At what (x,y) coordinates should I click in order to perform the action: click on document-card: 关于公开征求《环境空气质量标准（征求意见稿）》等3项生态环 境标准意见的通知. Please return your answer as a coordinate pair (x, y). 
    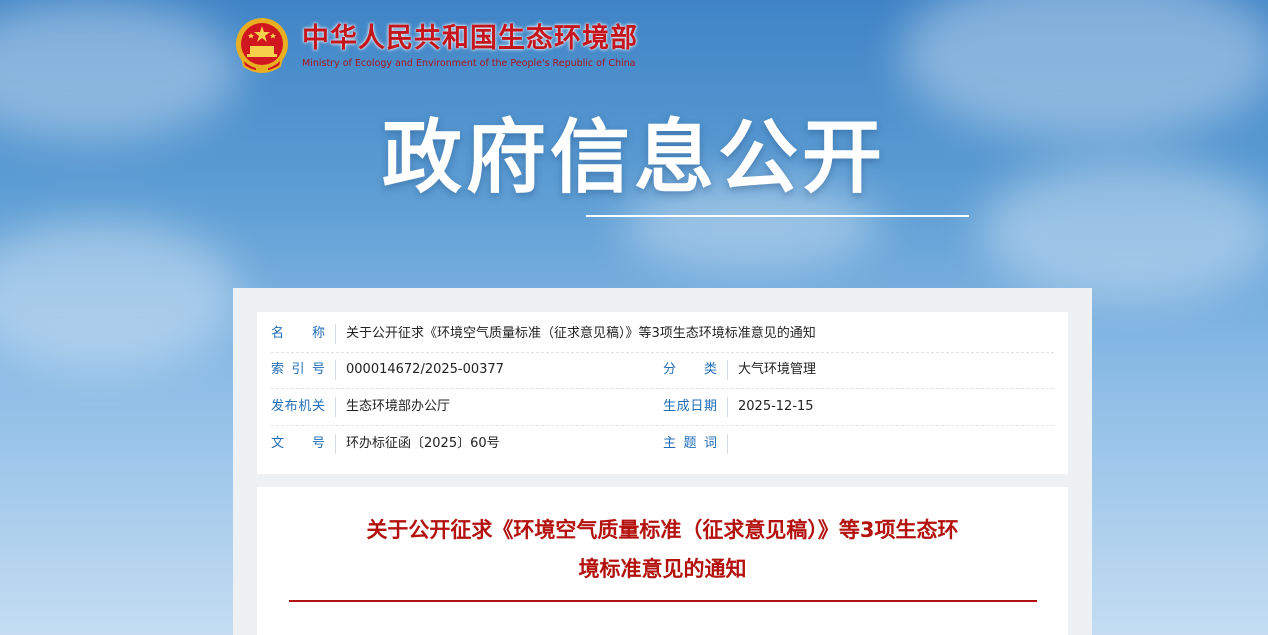
    Looking at the image, I should click on (662, 561).